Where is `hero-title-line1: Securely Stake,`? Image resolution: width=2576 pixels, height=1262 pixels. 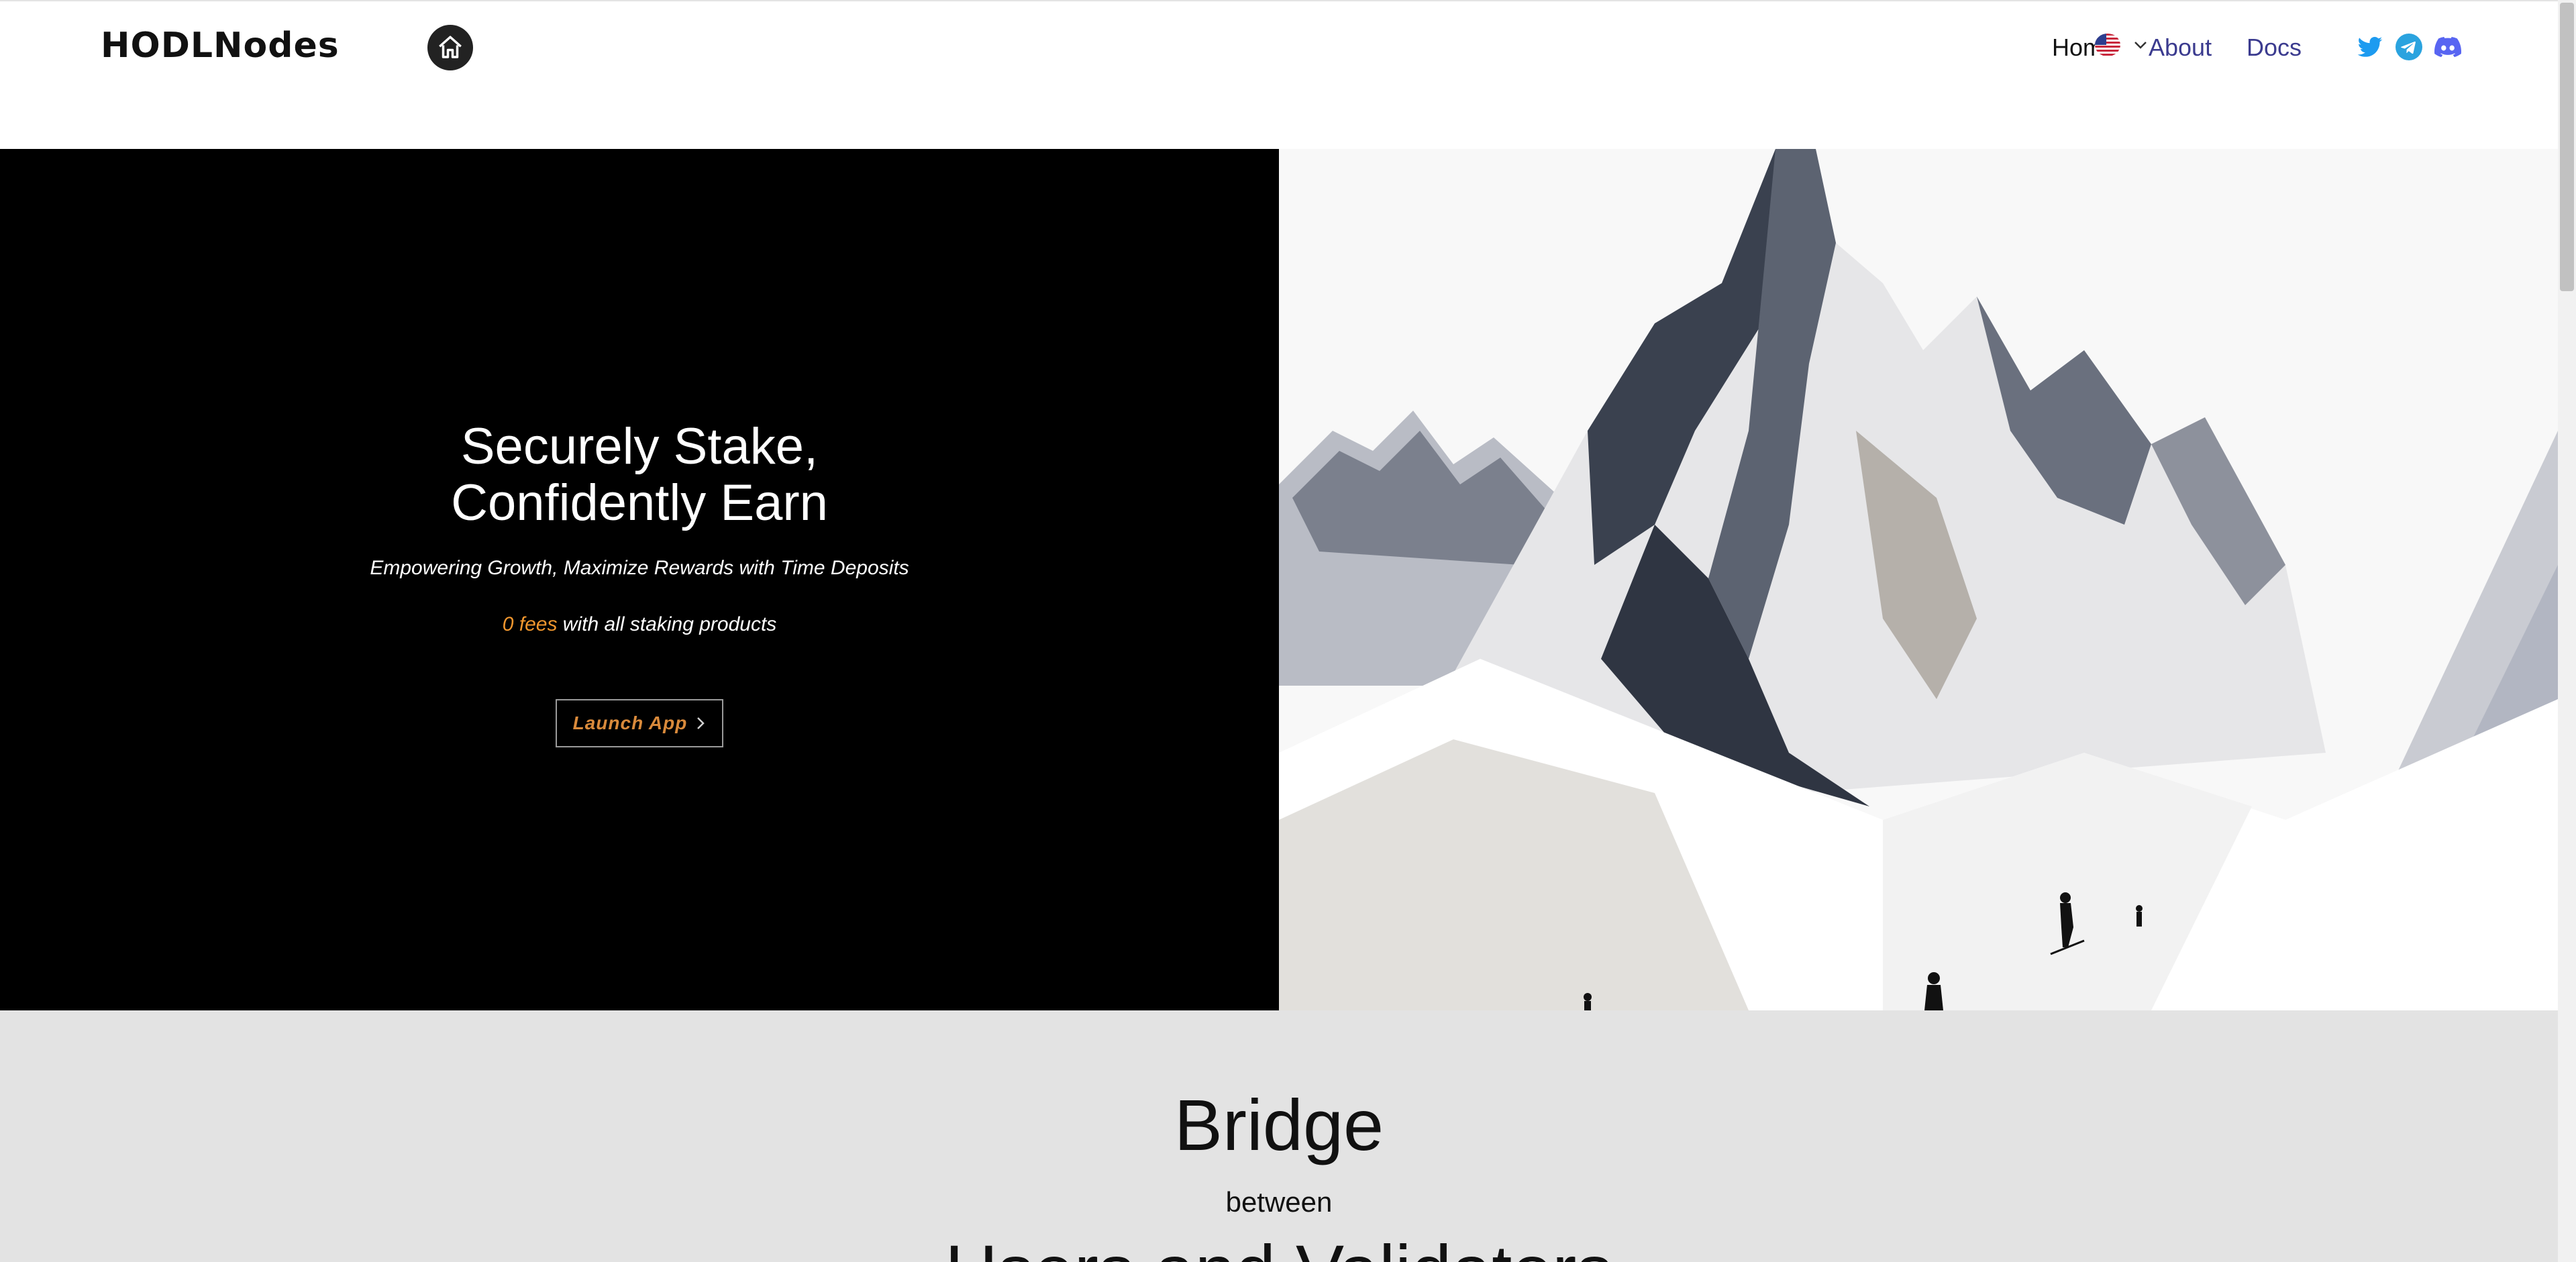 hero-title-line1: Securely Stake, is located at coordinates (639, 446).